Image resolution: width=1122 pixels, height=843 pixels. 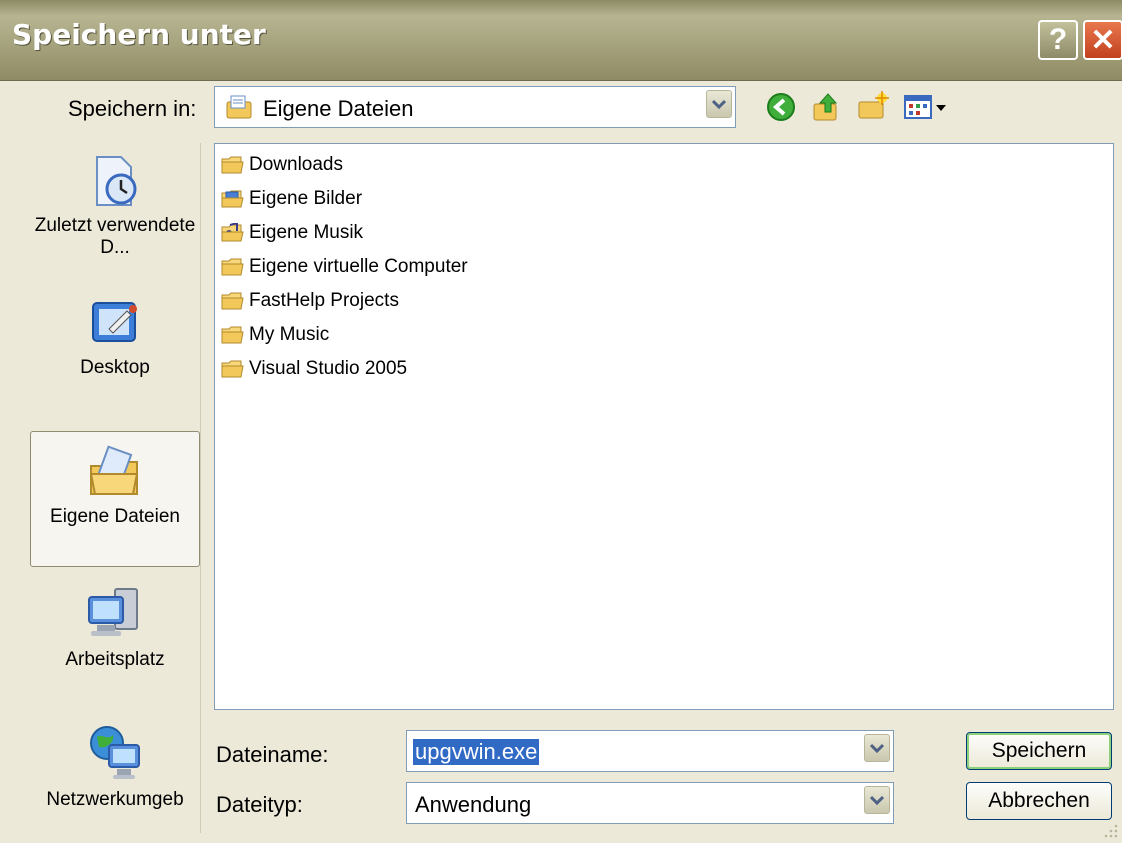 What do you see at coordinates (1039, 751) in the screenshot?
I see `save-button: Speichern` at bounding box center [1039, 751].